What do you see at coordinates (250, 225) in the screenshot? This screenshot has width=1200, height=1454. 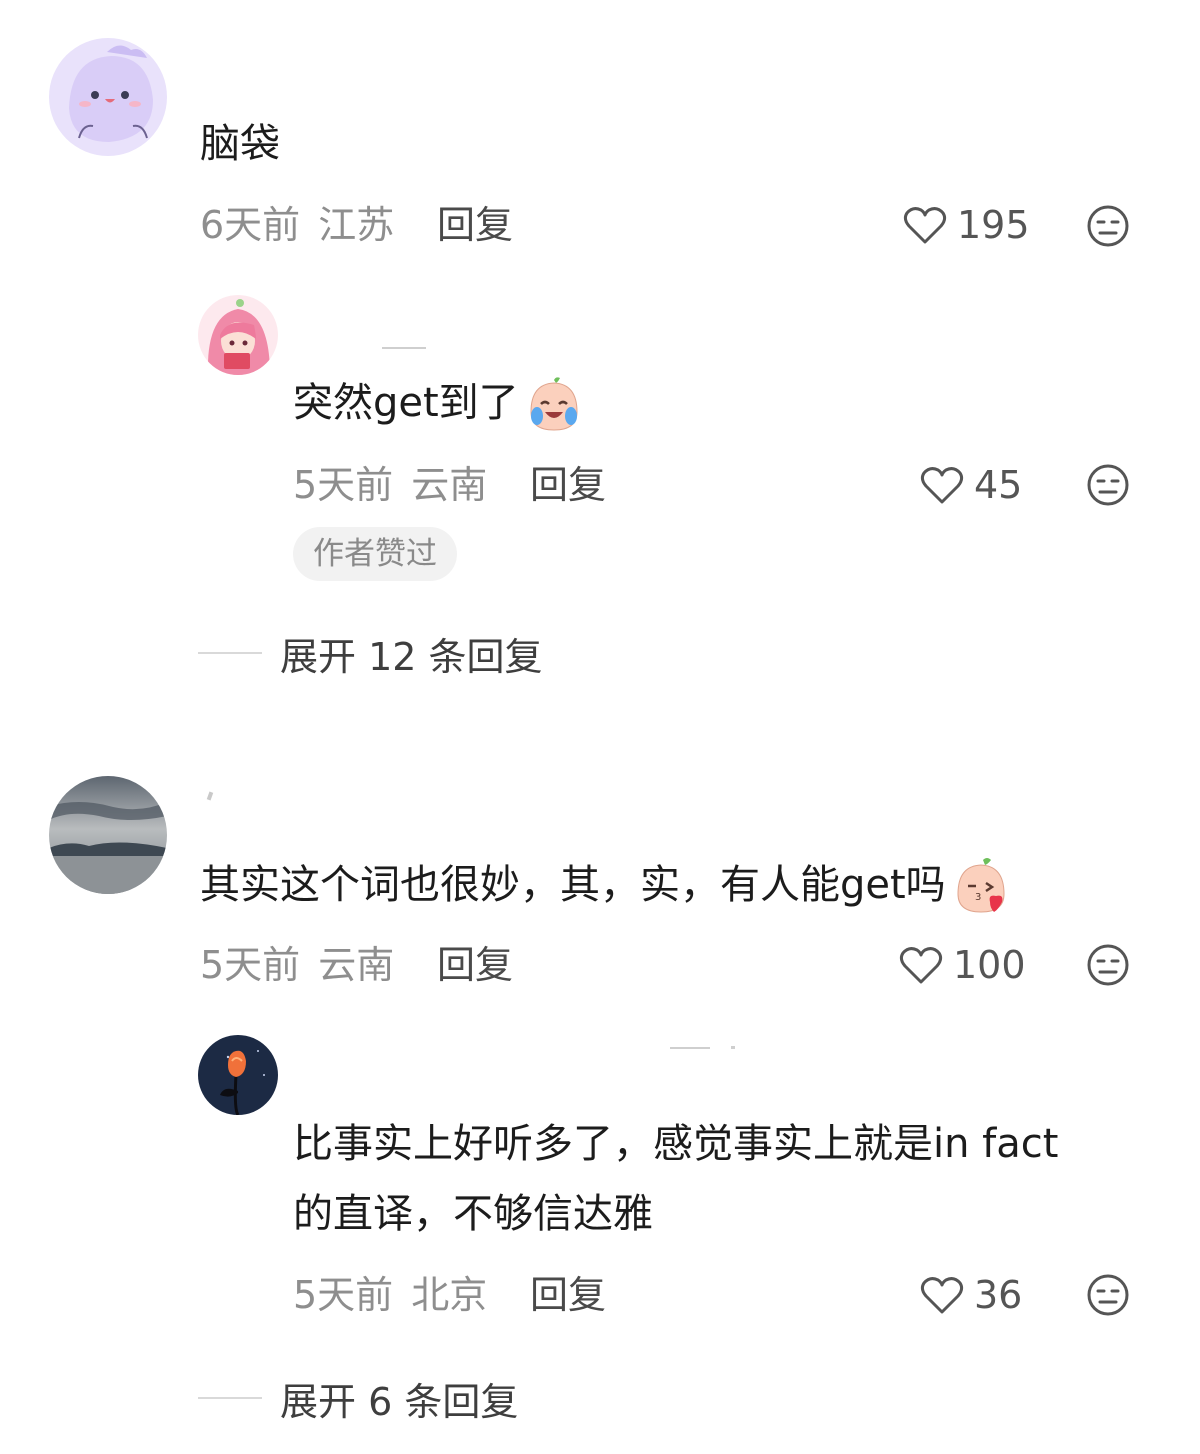 I see `comment-time: 6天前` at bounding box center [250, 225].